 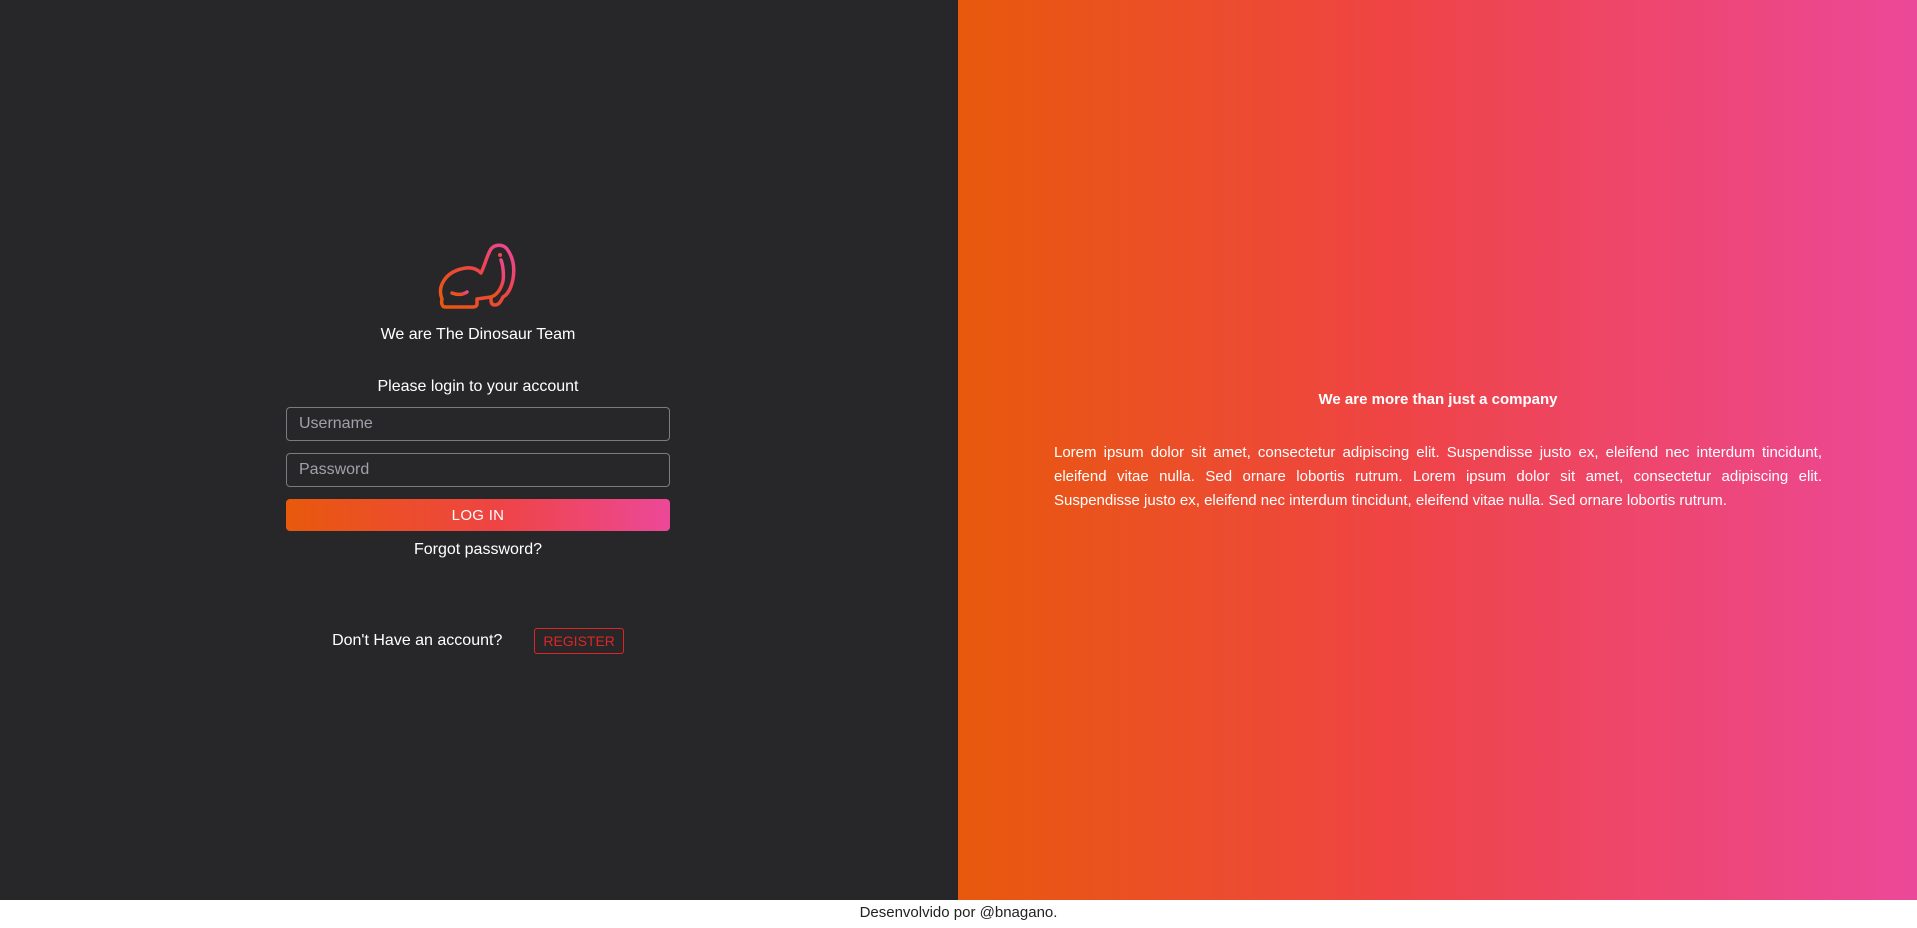 What do you see at coordinates (579, 641) in the screenshot?
I see `register-button: REGISTER` at bounding box center [579, 641].